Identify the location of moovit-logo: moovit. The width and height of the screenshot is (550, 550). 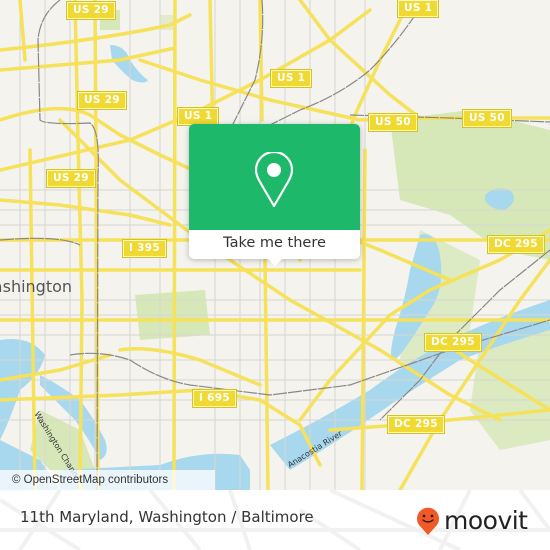
(471, 521).